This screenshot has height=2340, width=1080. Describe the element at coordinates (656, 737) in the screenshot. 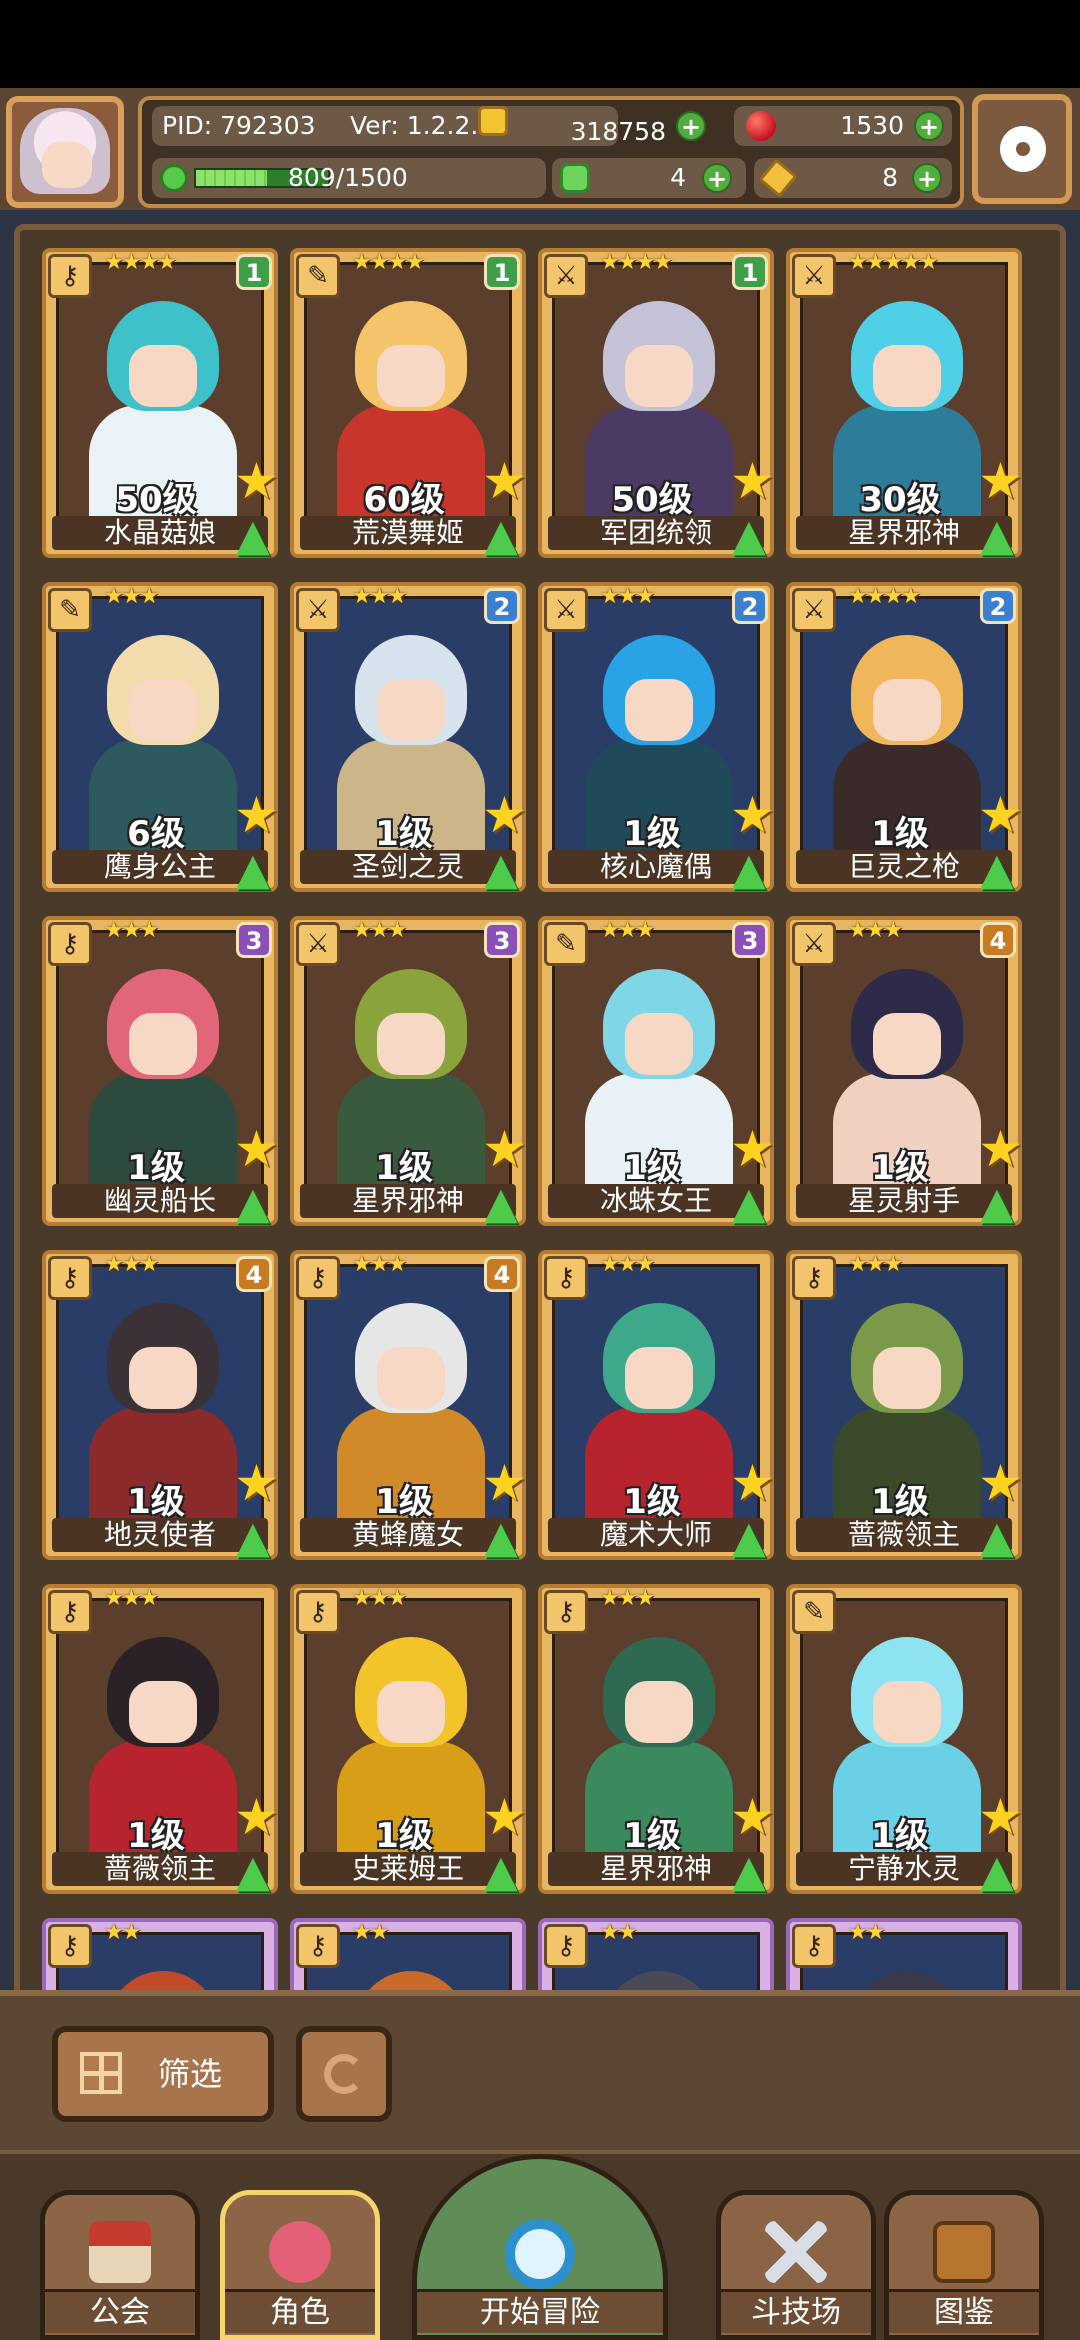

I see `character-card: ⚔ ★★★ 2 1级 ★ 核心魔偶 ▲` at that location.